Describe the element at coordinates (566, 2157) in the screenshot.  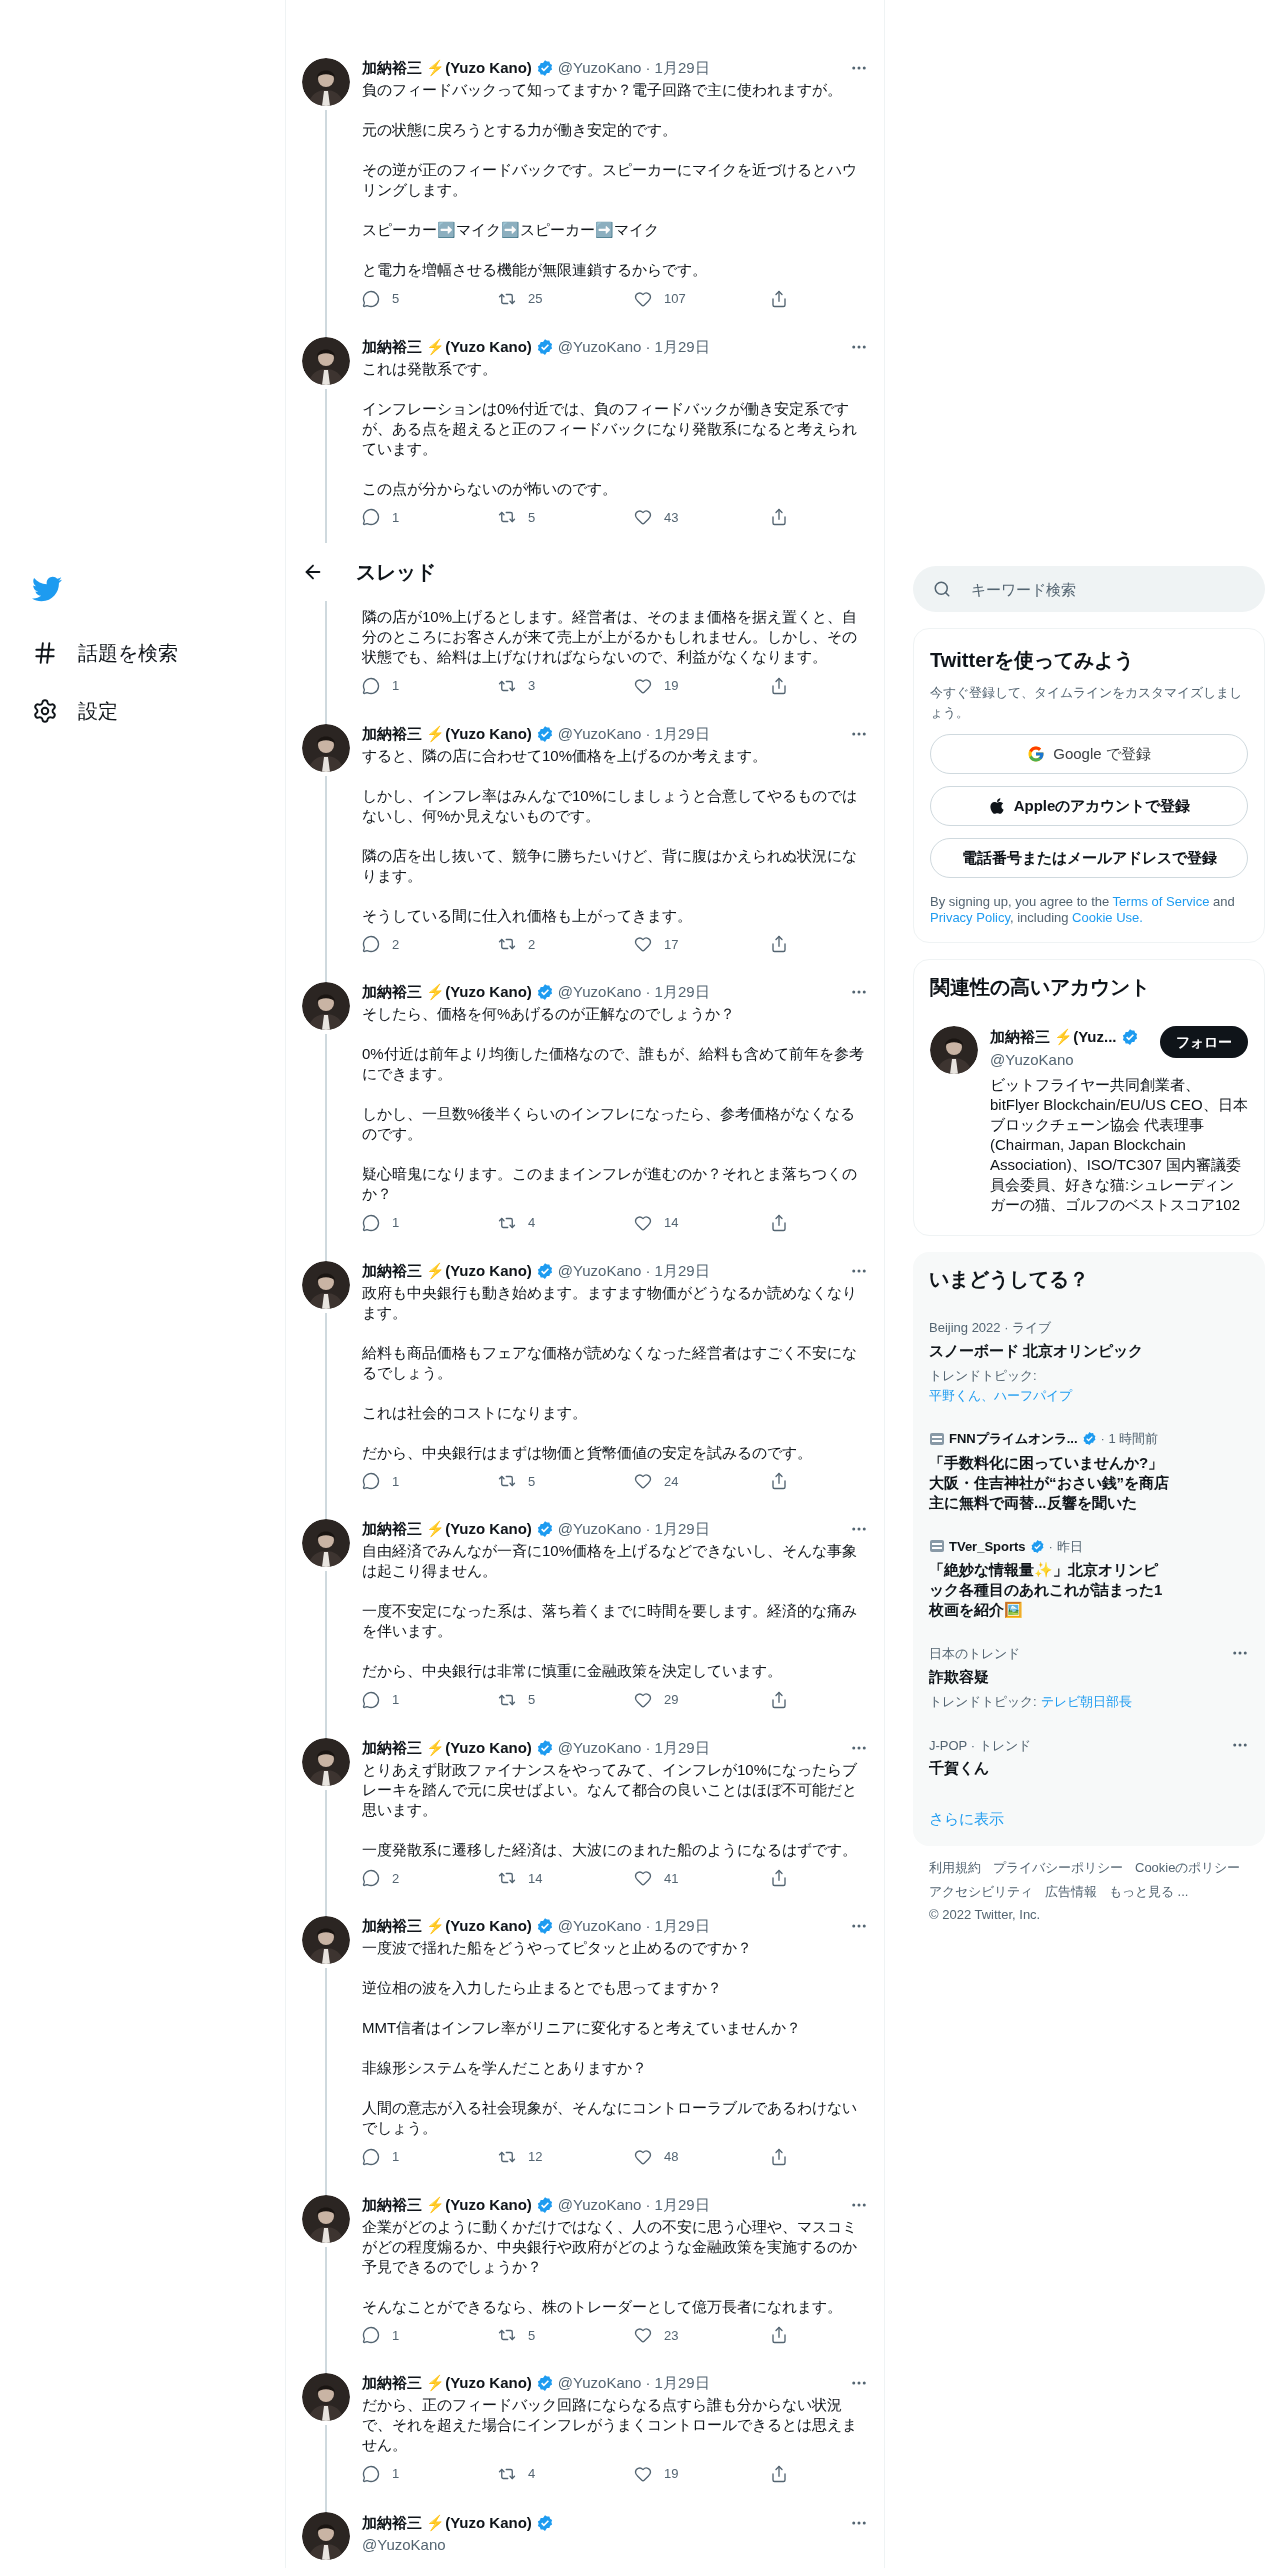
I see `retweet-button: 12` at that location.